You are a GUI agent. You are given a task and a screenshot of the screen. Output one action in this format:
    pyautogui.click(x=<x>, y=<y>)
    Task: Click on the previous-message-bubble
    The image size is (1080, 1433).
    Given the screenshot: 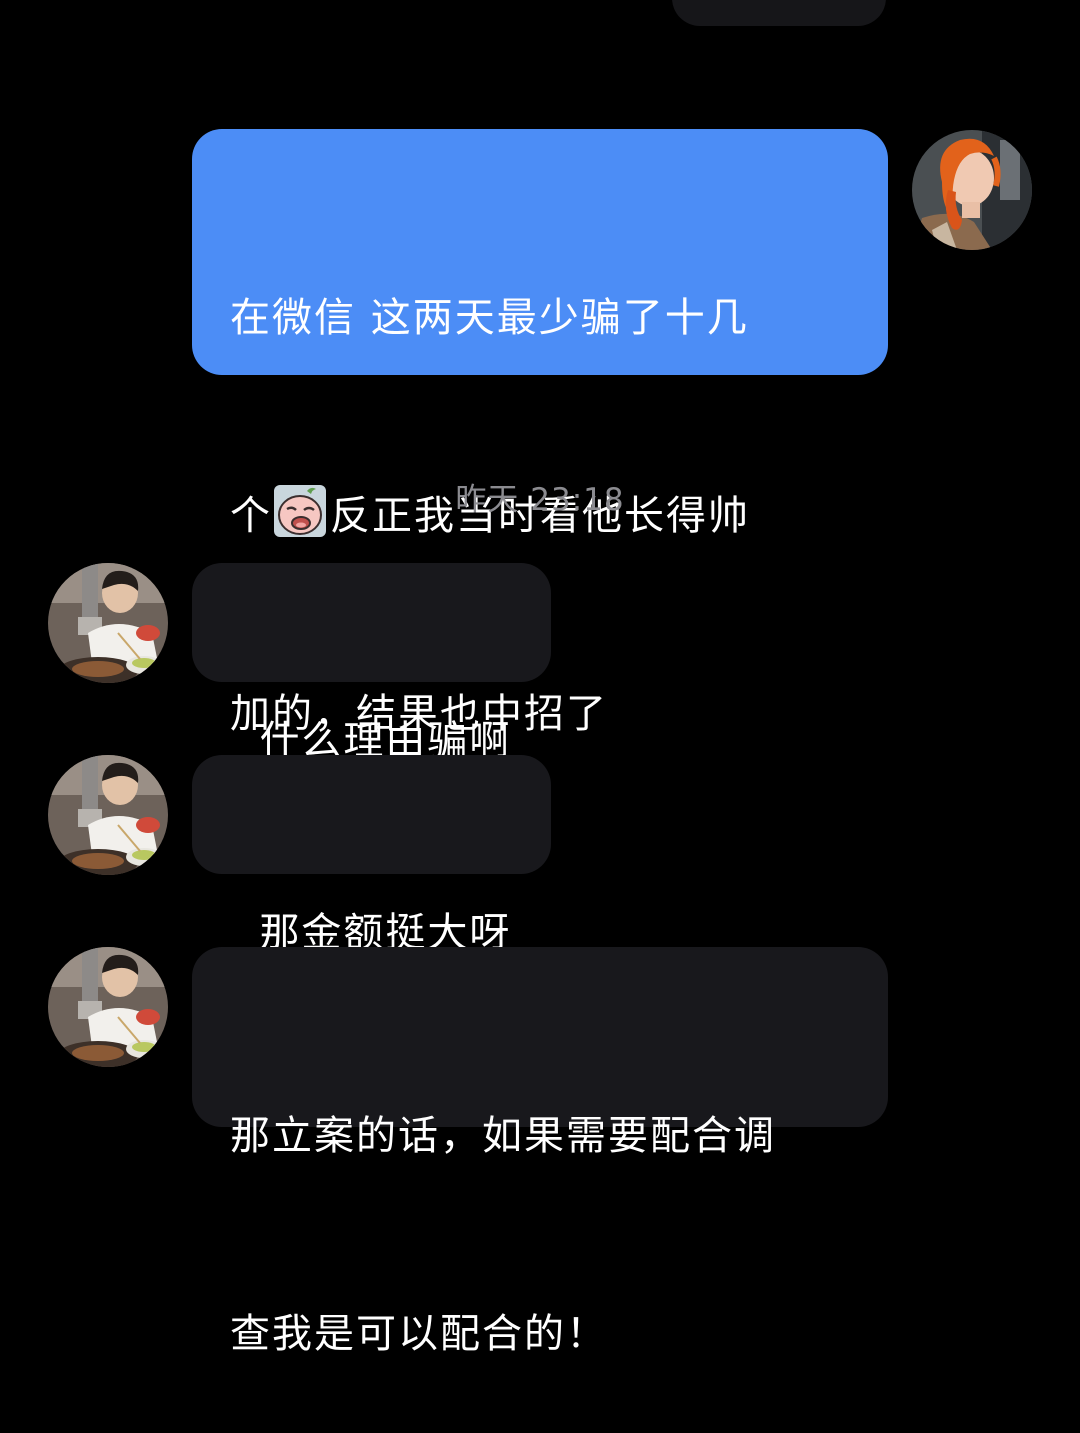 What is the action you would take?
    pyautogui.click(x=779, y=13)
    